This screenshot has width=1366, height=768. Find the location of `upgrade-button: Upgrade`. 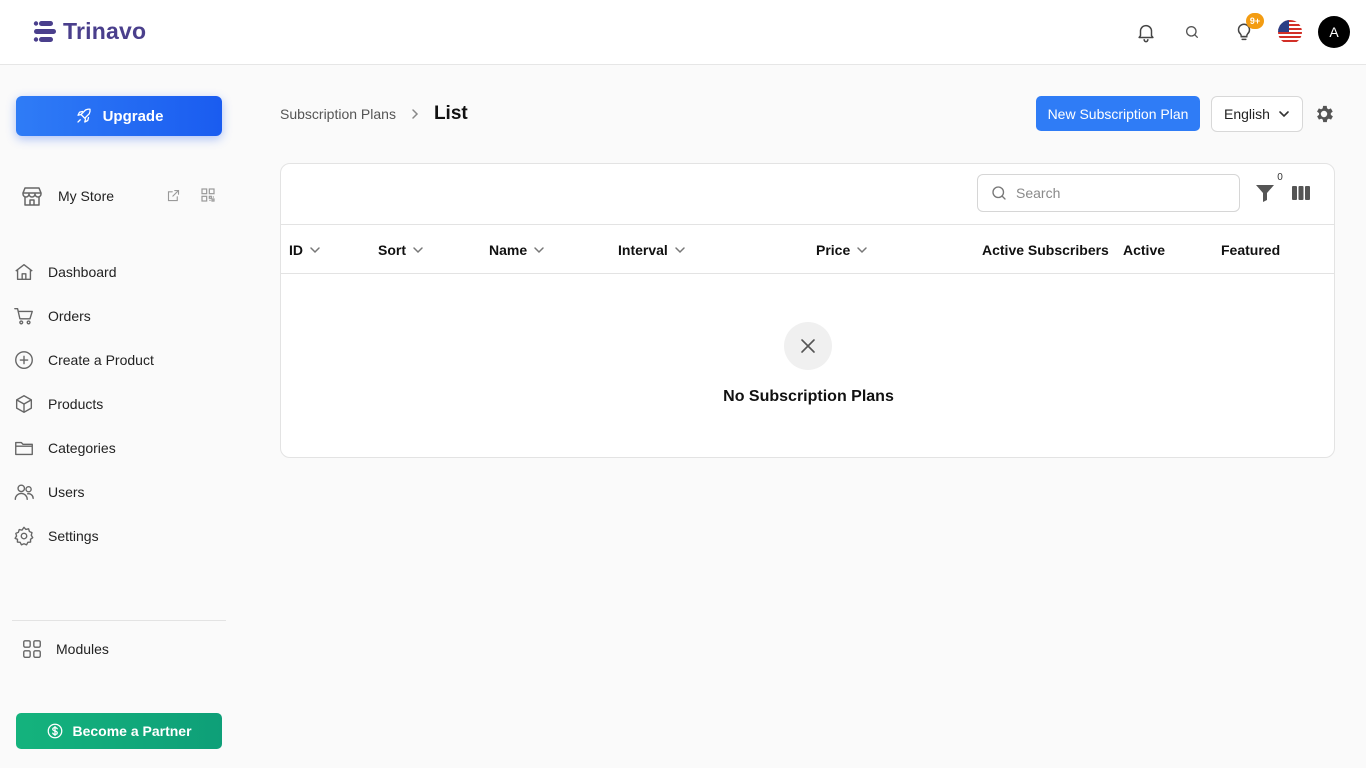

upgrade-button: Upgrade is located at coordinates (119, 116).